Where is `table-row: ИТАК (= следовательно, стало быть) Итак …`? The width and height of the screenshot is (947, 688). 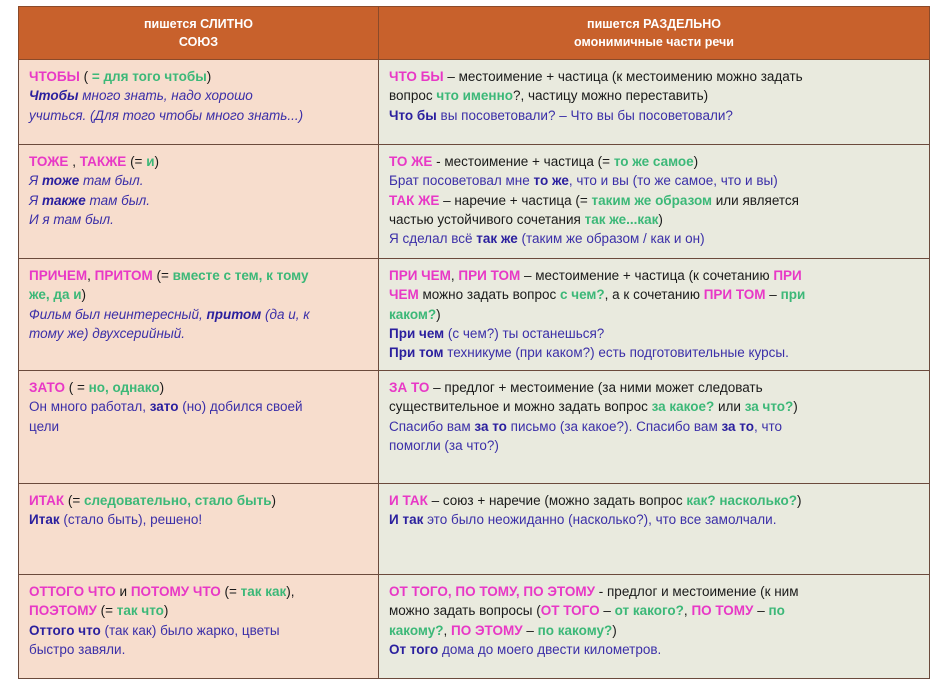
table-row: ИТАК (= следовательно, стало быть) Итак … is located at coordinates (474, 529).